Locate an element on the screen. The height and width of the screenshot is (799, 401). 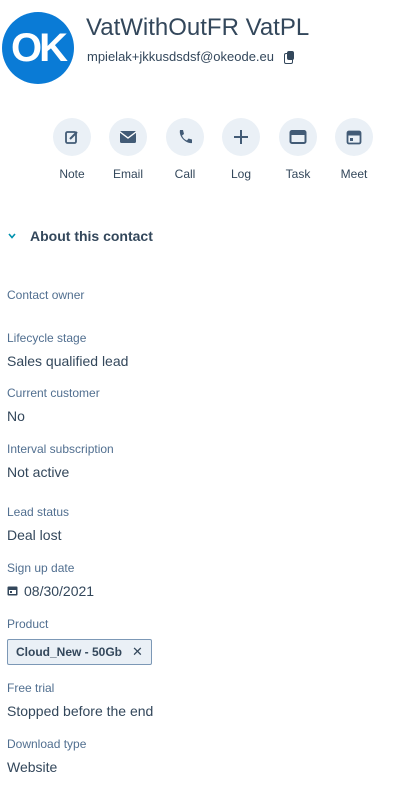
property-label: Free trial is located at coordinates (31, 688).